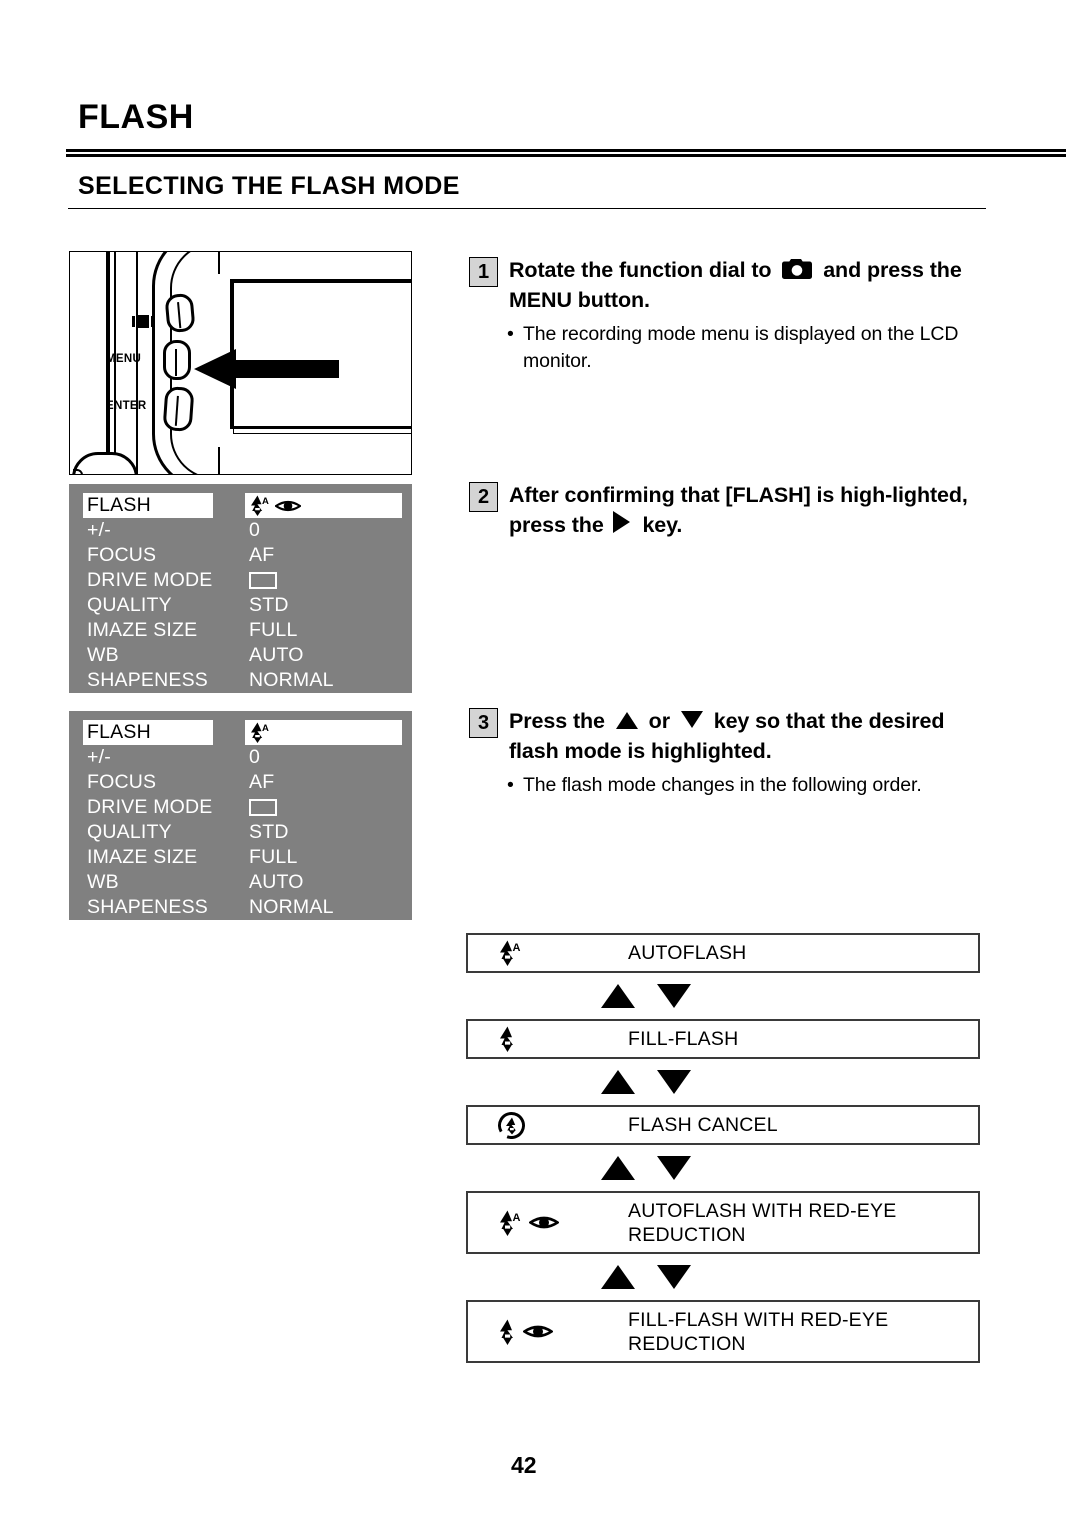  Describe the element at coordinates (566, 153) in the screenshot. I see `title-divider` at that location.